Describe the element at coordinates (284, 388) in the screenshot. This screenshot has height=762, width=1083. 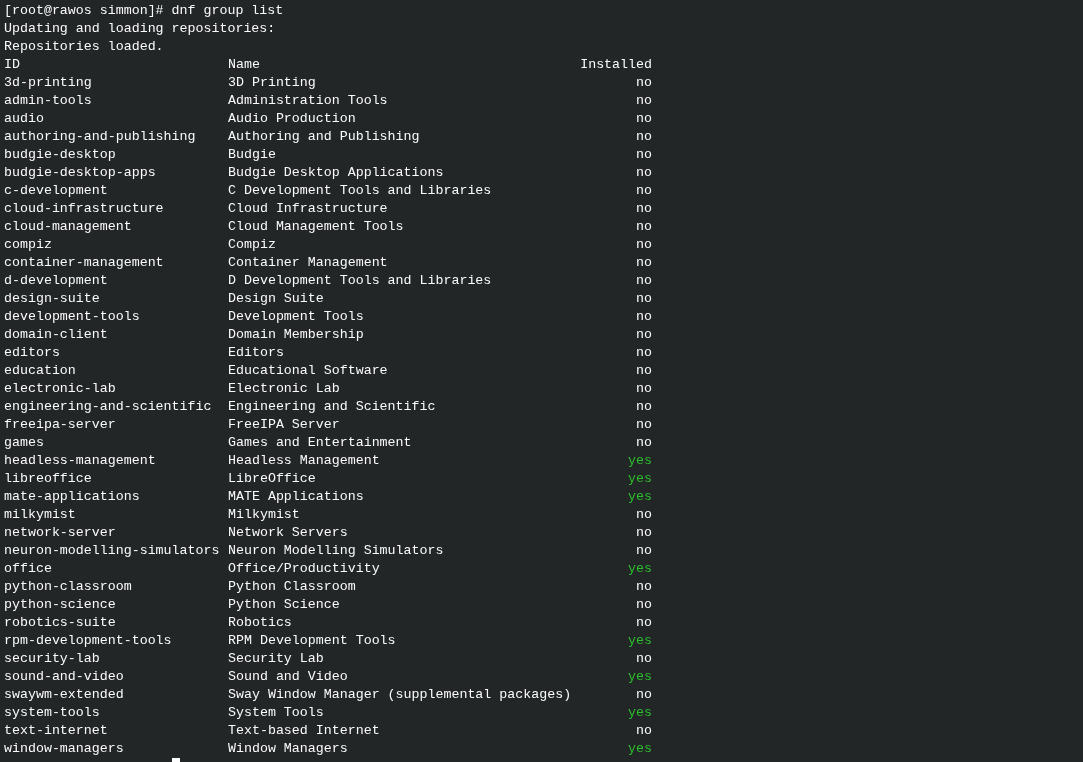
I see `group-name: Electronic Lab` at that location.